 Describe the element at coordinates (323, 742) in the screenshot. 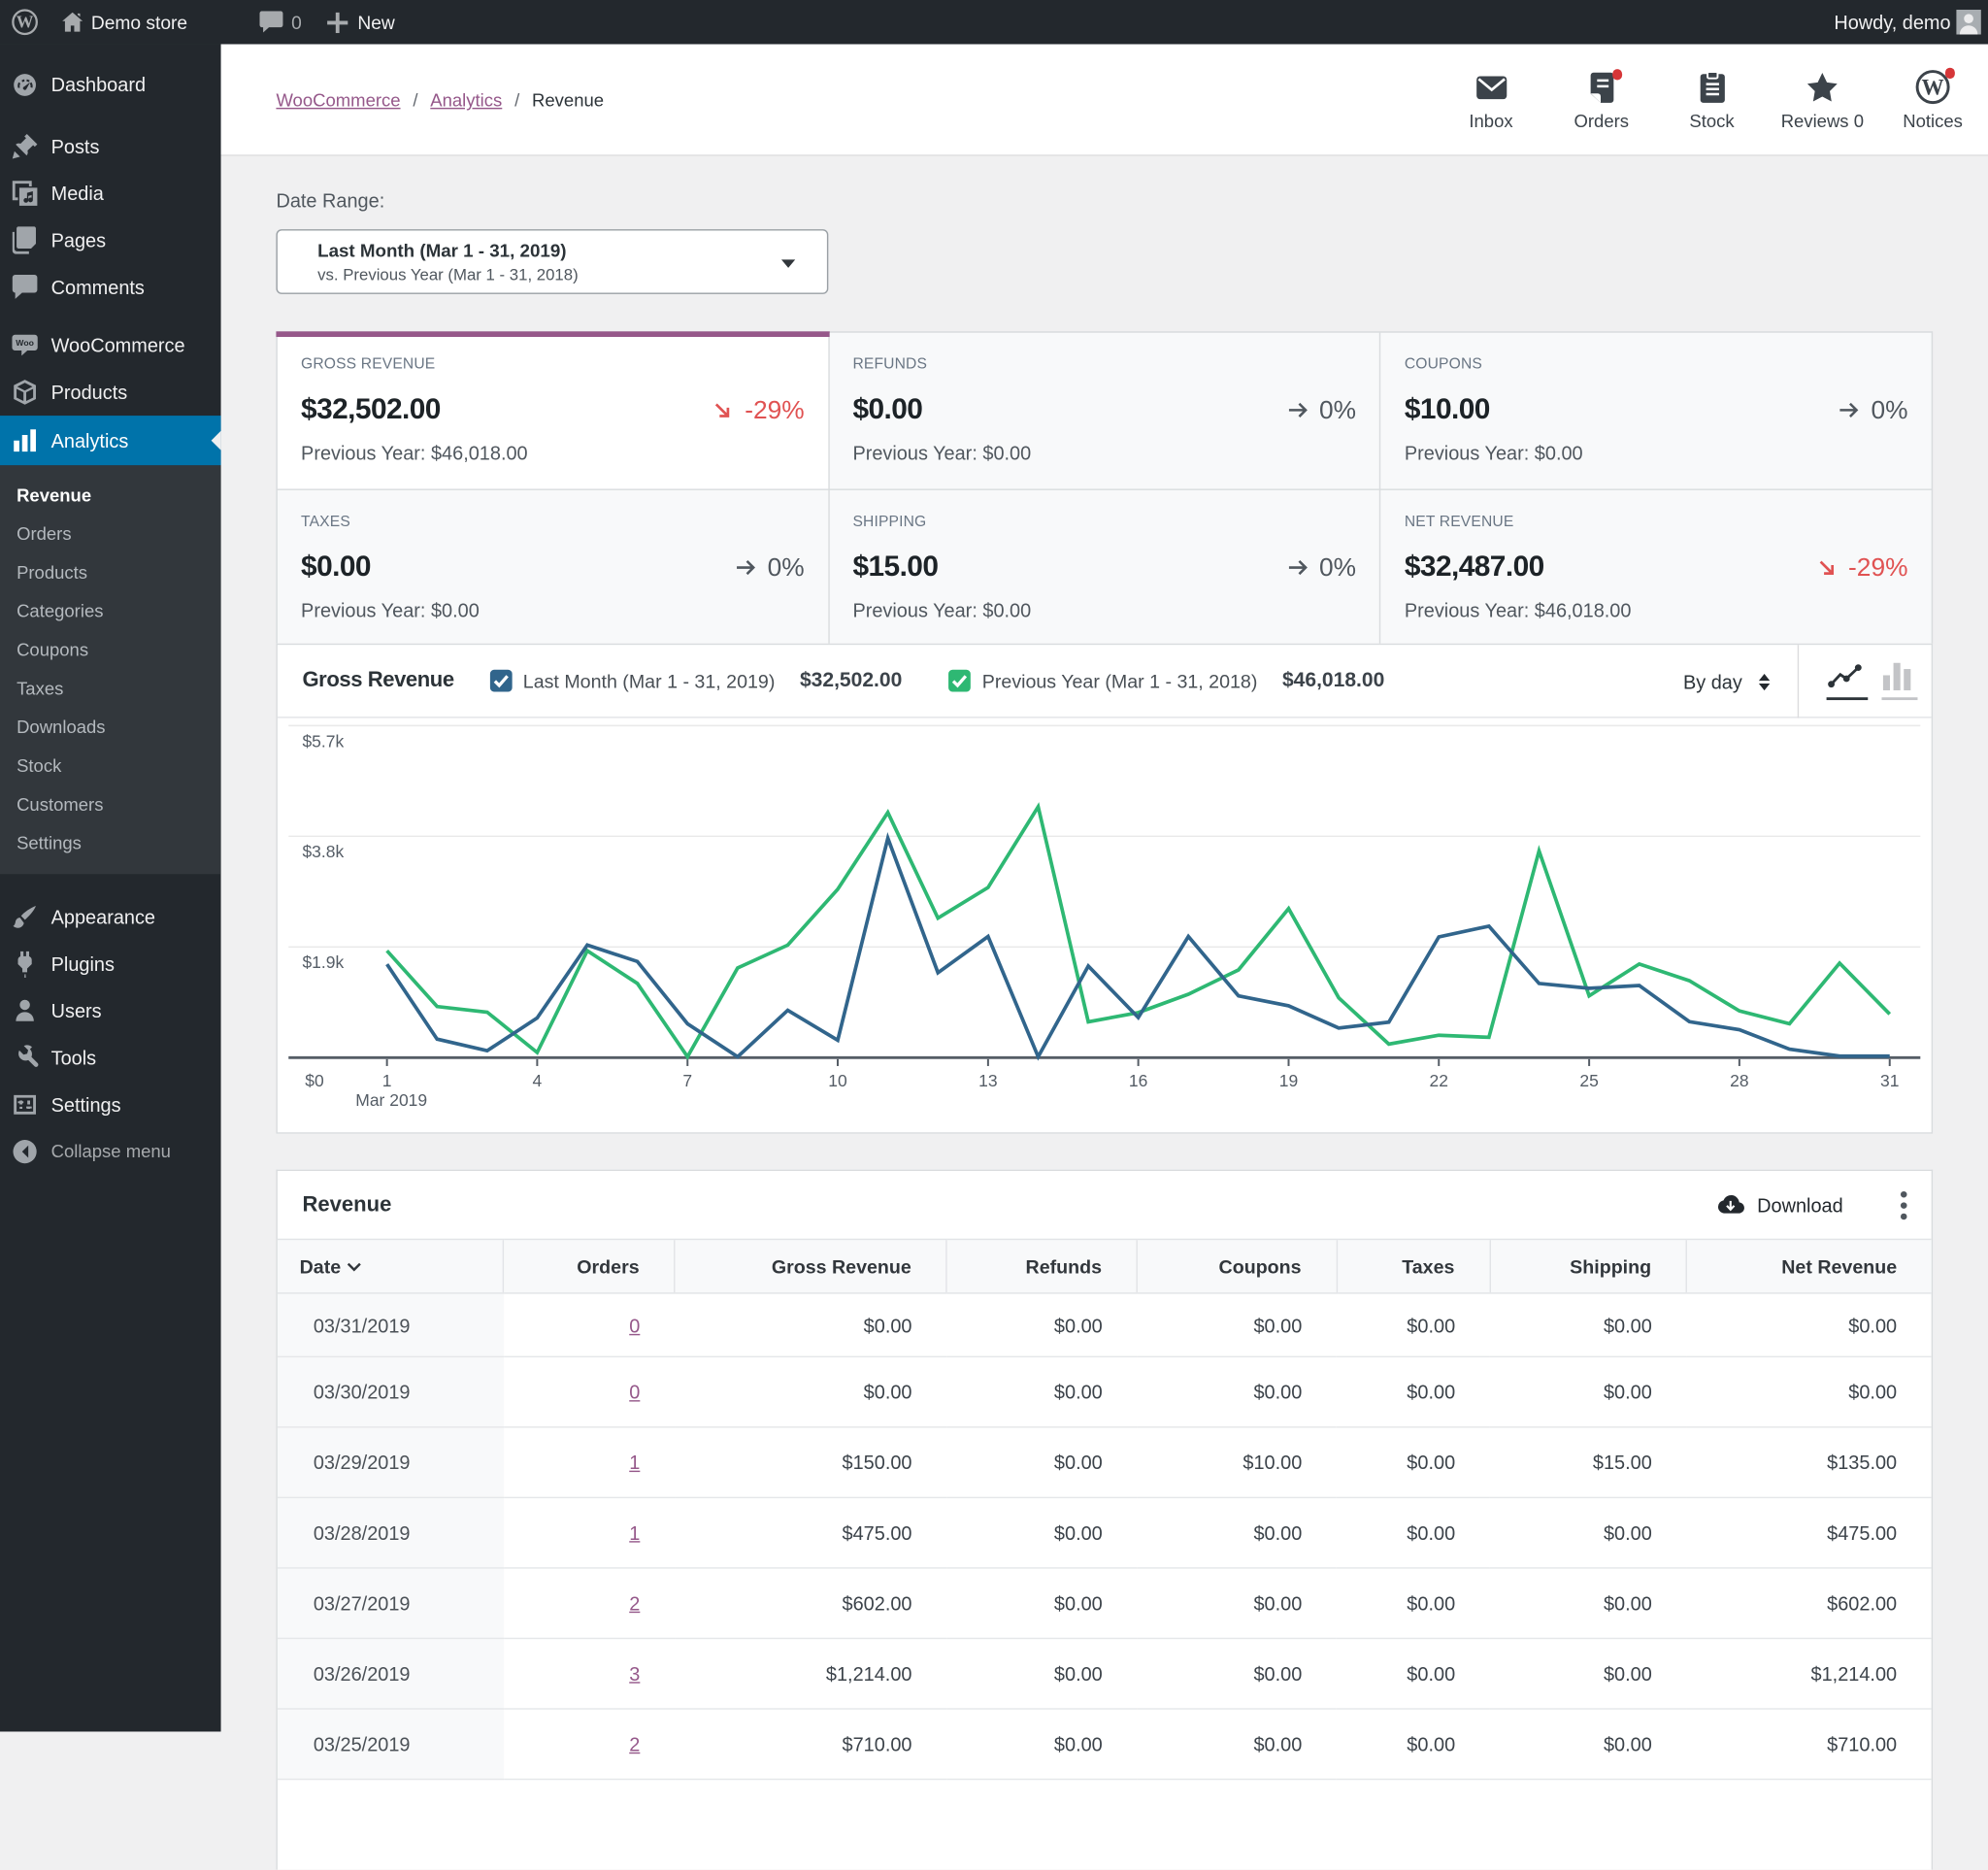

I see `svg-text: $5.7k` at that location.